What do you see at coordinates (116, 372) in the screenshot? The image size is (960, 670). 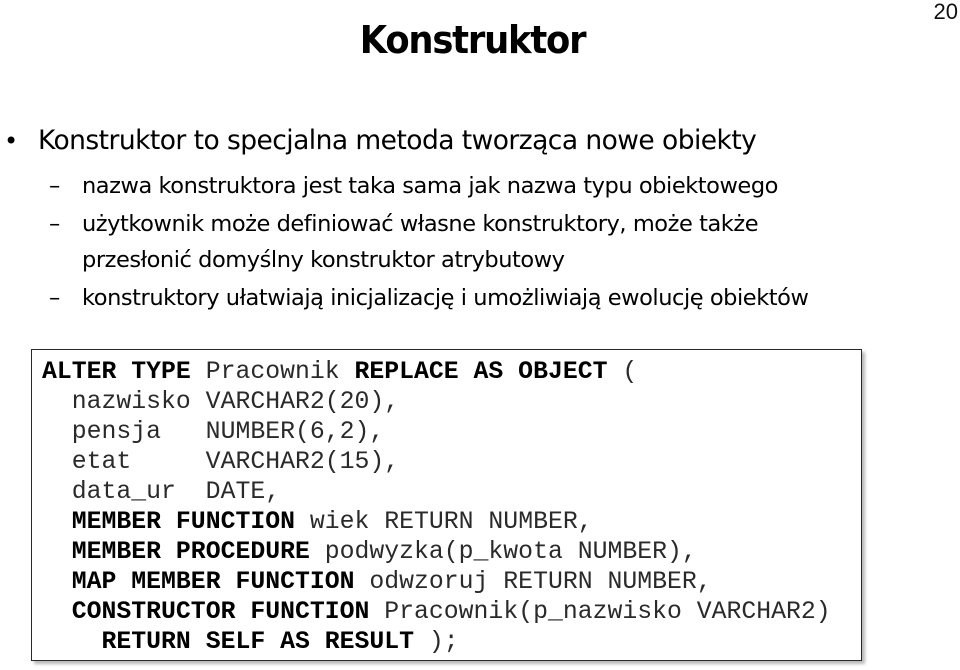 I see `code-keyword: ALTER TYPE` at bounding box center [116, 372].